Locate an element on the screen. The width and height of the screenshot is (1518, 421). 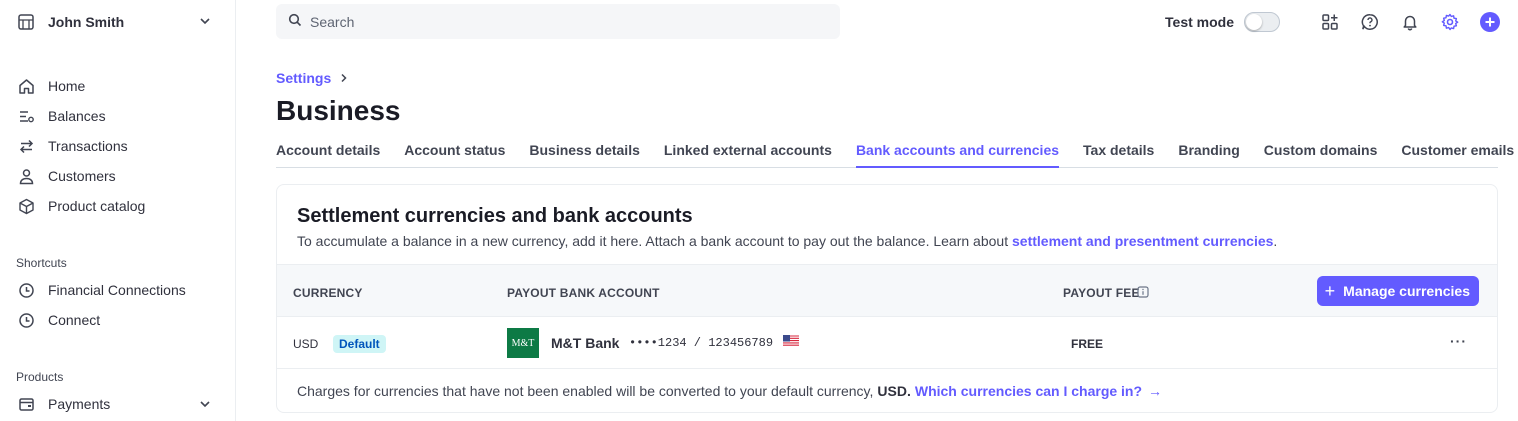
nav-item-home: Home is located at coordinates (118, 86).